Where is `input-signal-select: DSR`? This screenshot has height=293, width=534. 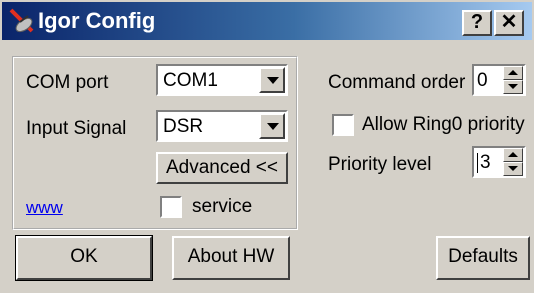
input-signal-select: DSR is located at coordinates (222, 126).